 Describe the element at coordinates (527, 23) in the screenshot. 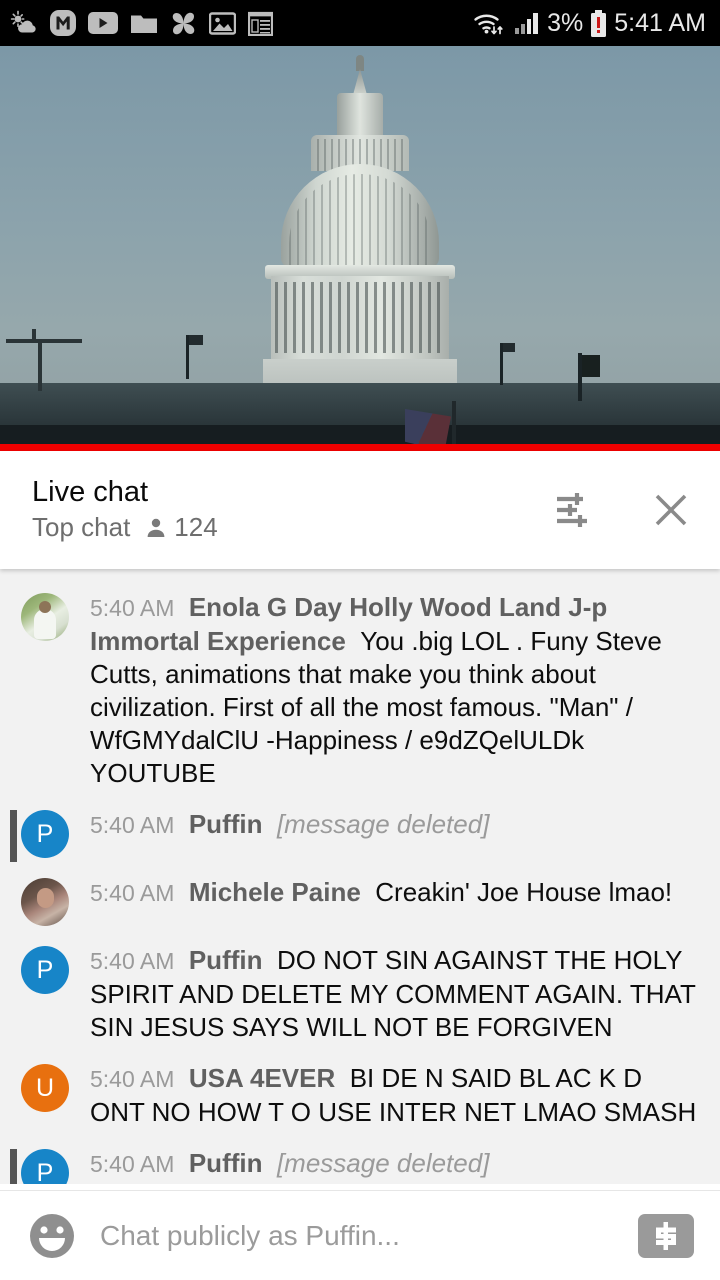

I see `cellular-signal-icon` at that location.